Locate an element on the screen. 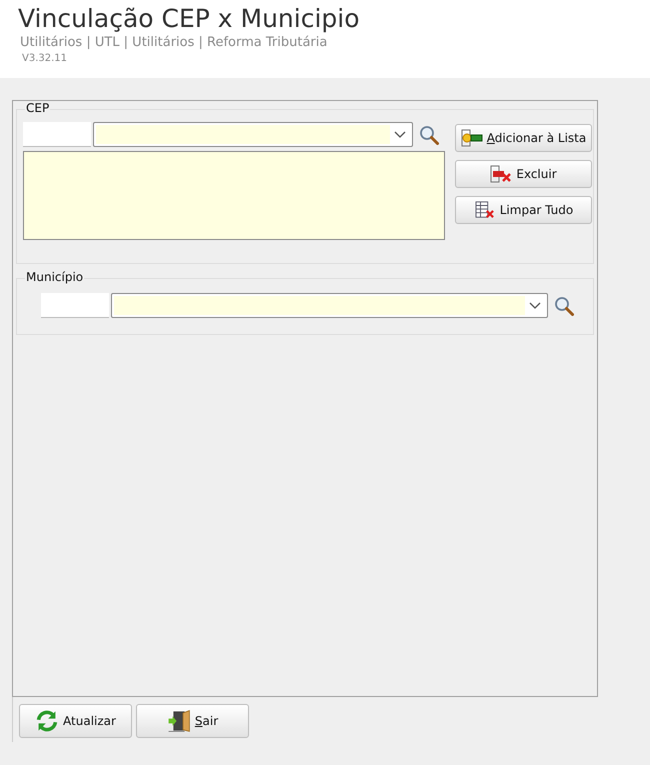 The image size is (650, 765). action-button: Adicionar à Lista is located at coordinates (523, 138).